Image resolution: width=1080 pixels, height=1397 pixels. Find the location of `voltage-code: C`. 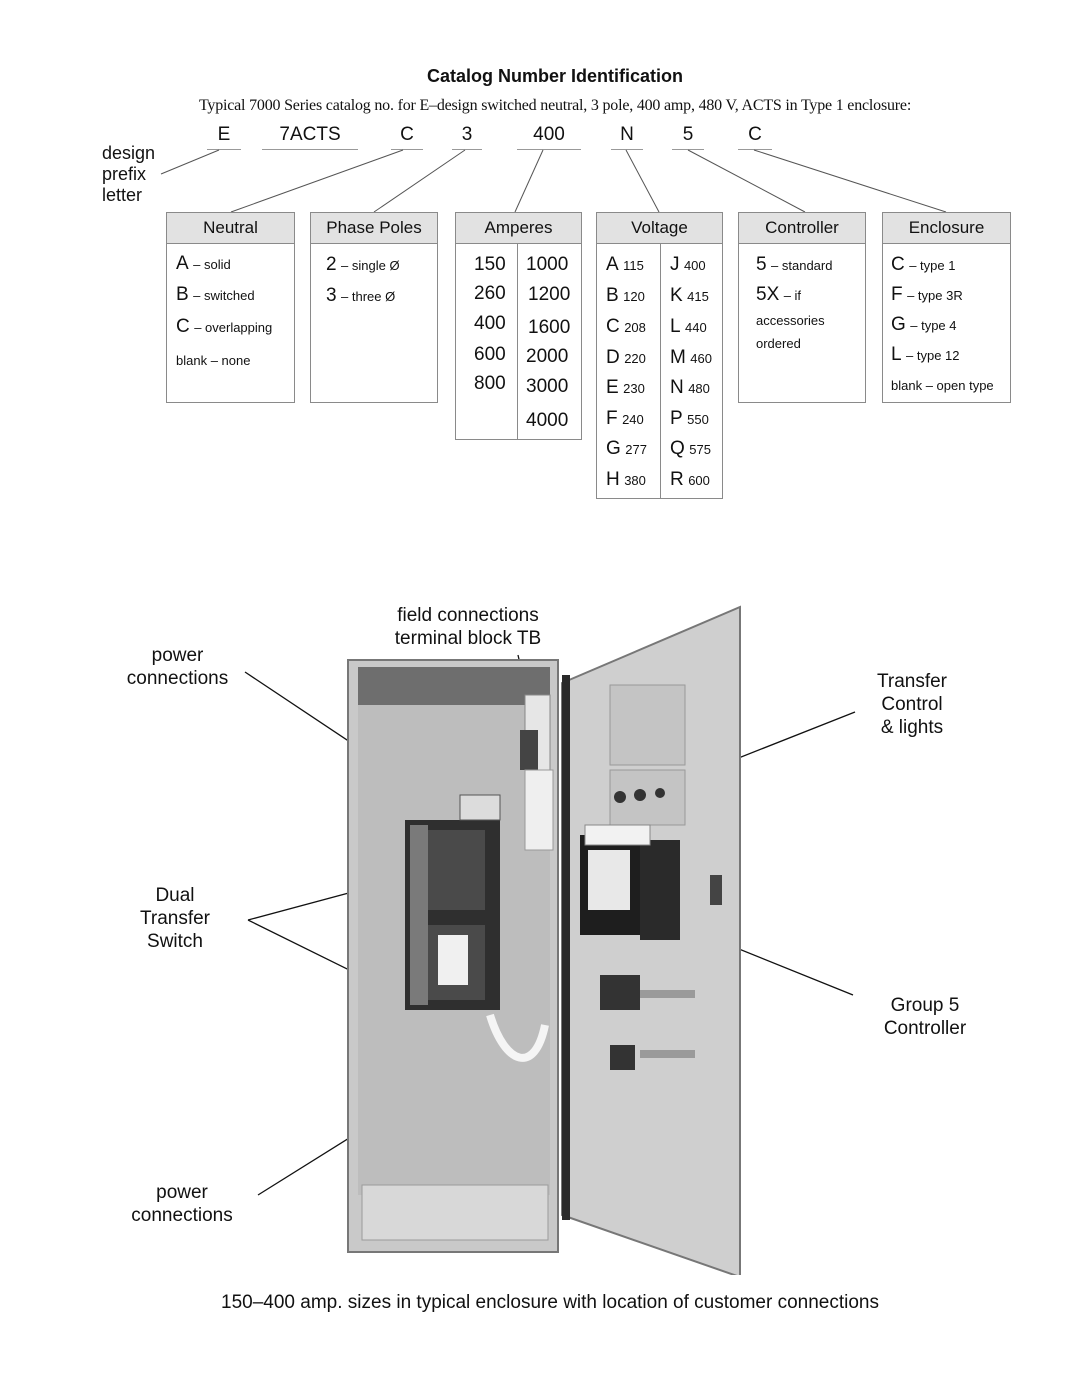

voltage-code: C is located at coordinates (613, 326).